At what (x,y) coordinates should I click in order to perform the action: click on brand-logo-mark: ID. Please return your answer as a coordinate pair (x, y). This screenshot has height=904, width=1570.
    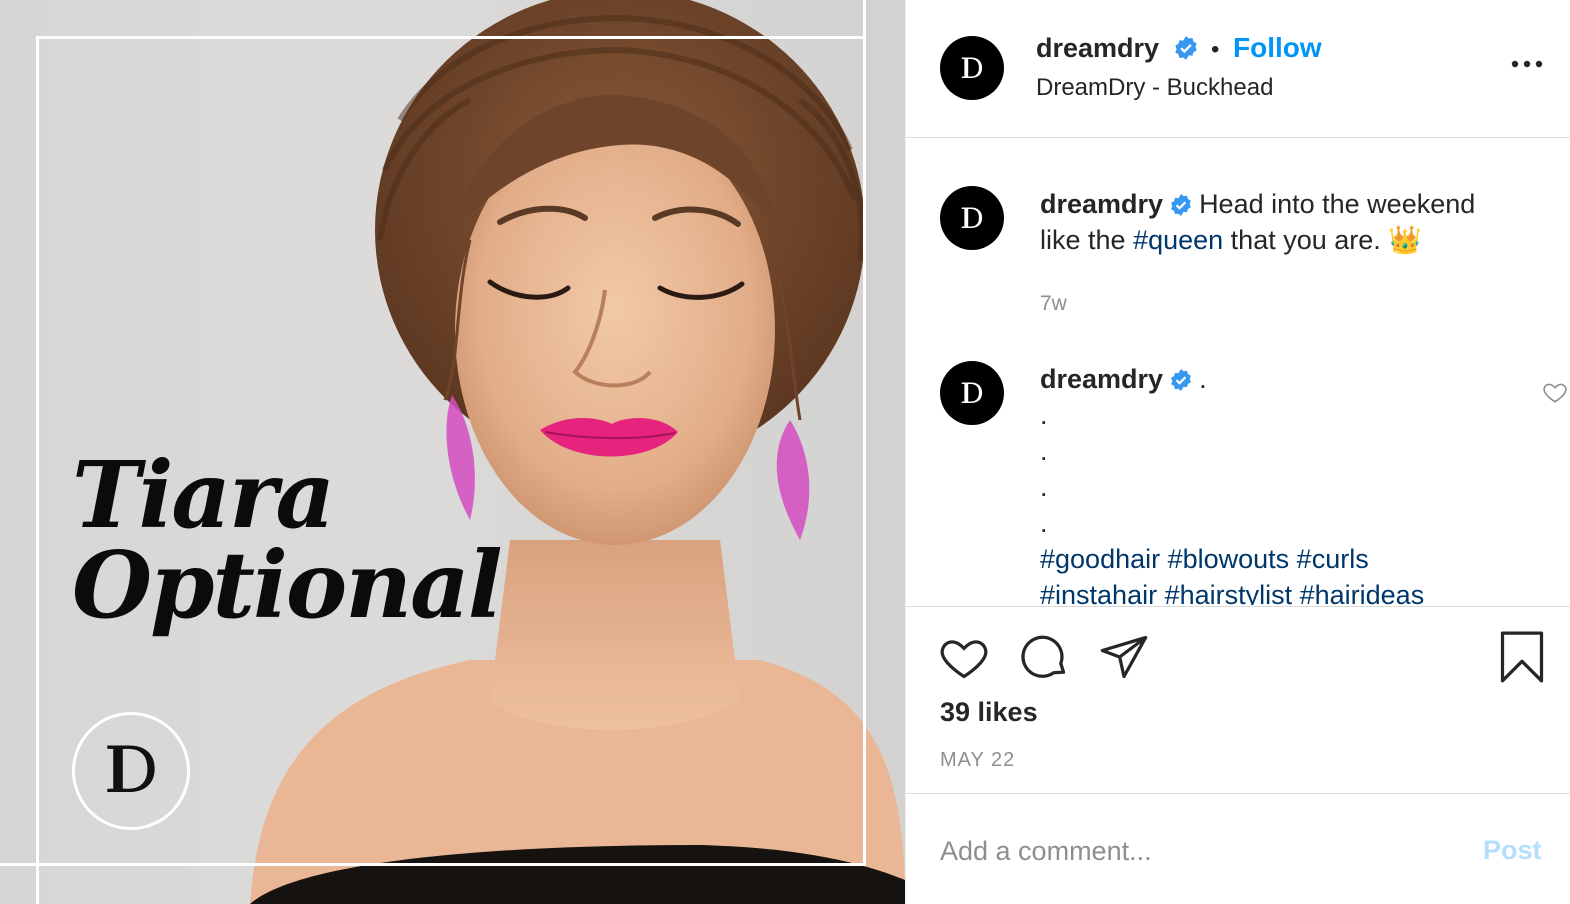
    Looking at the image, I should click on (130, 771).